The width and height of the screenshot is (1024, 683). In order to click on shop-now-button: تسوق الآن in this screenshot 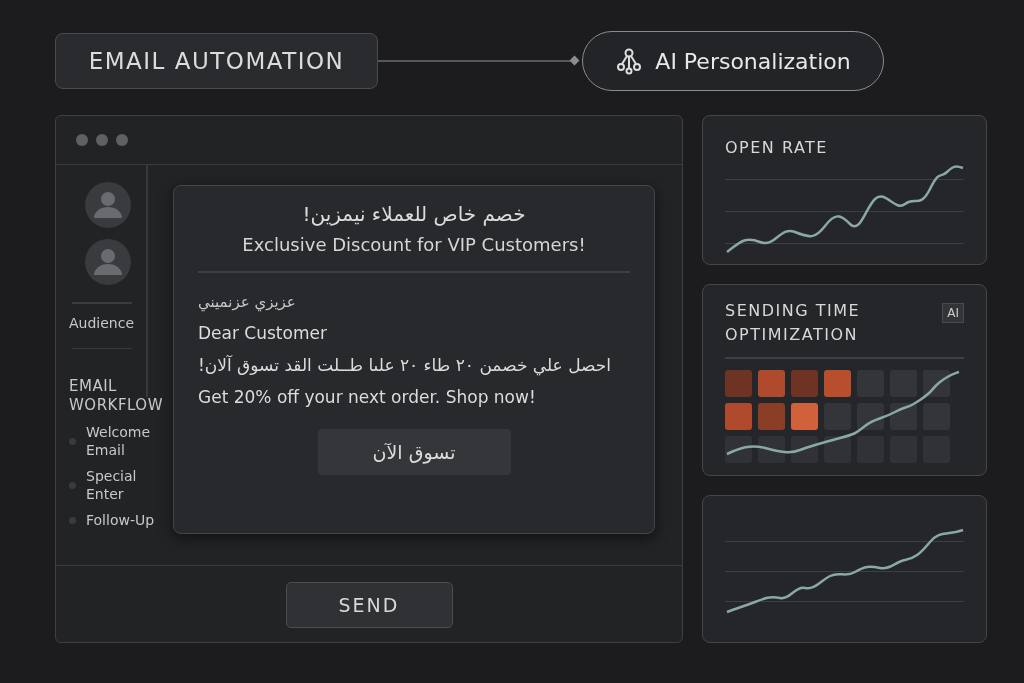, I will do `click(414, 451)`.